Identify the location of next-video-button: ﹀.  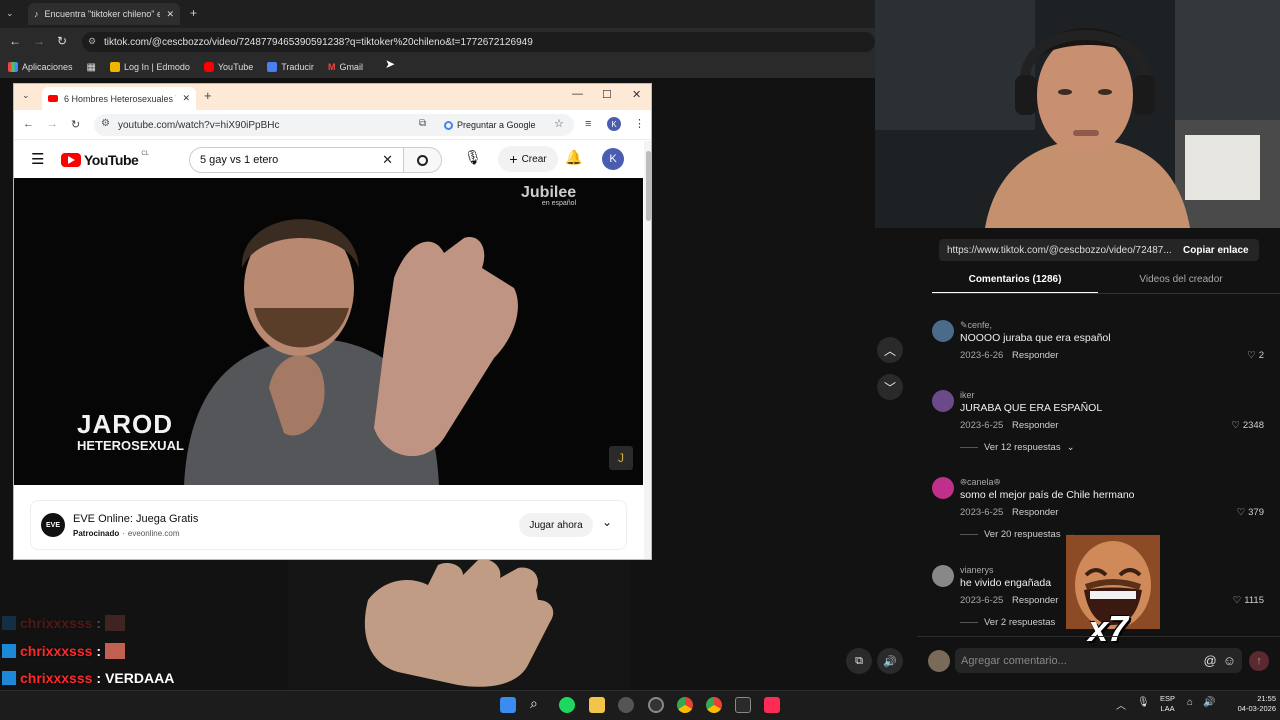
(890, 387).